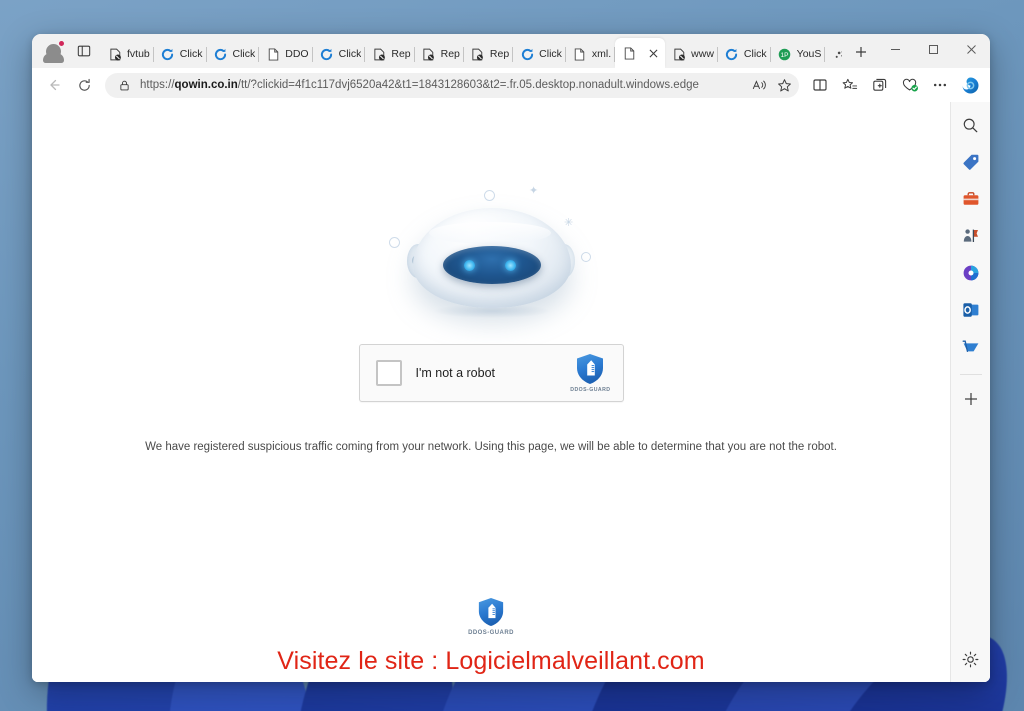  Describe the element at coordinates (489, 195) in the screenshot. I see `decor-circle-icon` at that location.